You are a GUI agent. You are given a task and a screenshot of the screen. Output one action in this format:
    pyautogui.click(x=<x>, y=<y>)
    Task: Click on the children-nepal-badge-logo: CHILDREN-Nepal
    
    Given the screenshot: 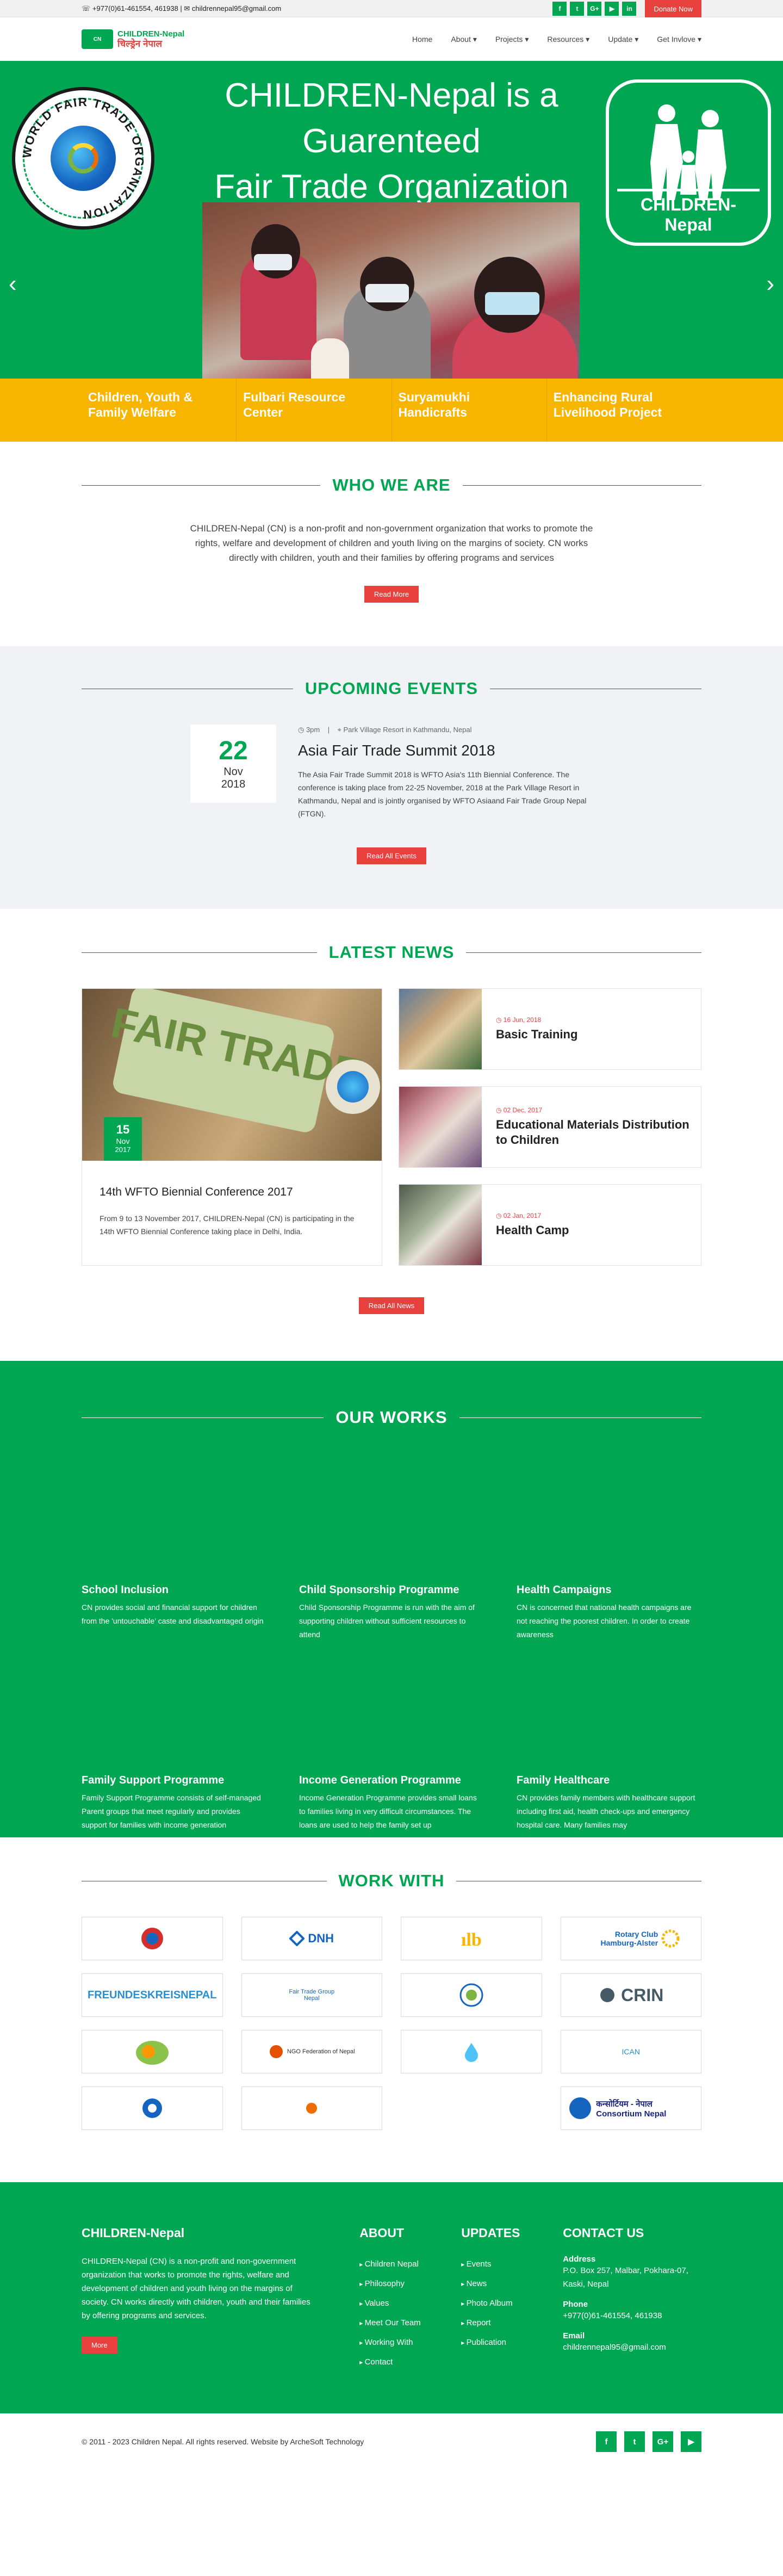 What is the action you would take?
    pyautogui.click(x=688, y=163)
    